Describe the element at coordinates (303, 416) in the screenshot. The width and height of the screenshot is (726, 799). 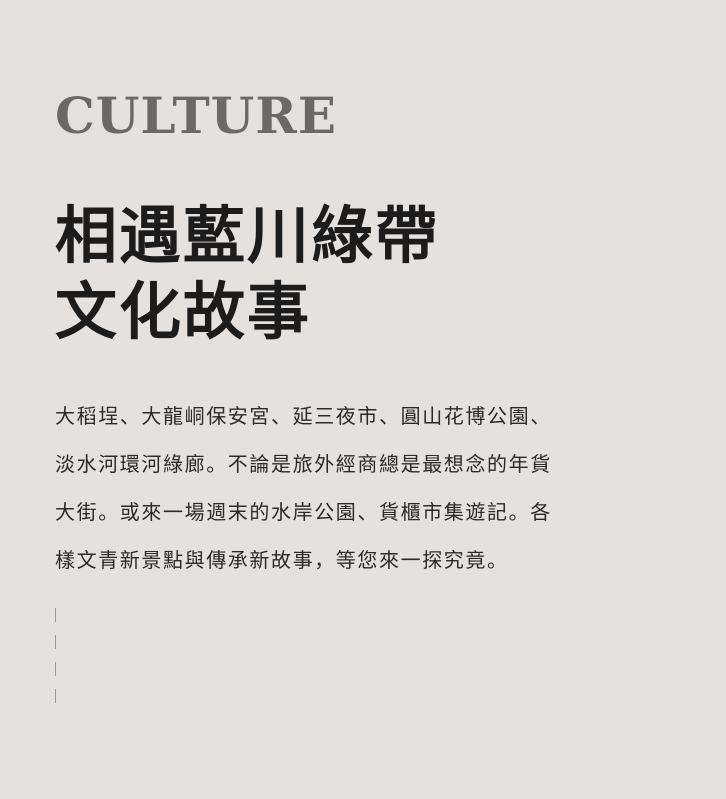
I see `description-line: 大稻埕、大龍峒保安宮、延三夜市、圓山花博公園、` at that location.